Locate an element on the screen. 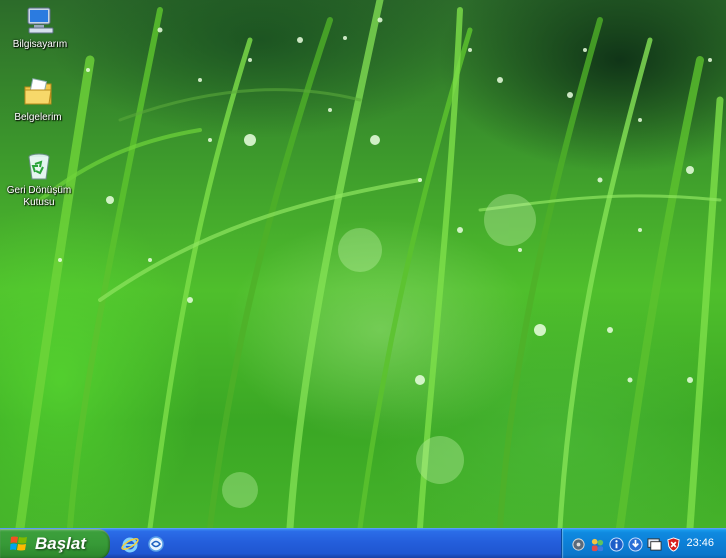 This screenshot has width=726, height=558. quick-launch-internet-explorer is located at coordinates (130, 544).